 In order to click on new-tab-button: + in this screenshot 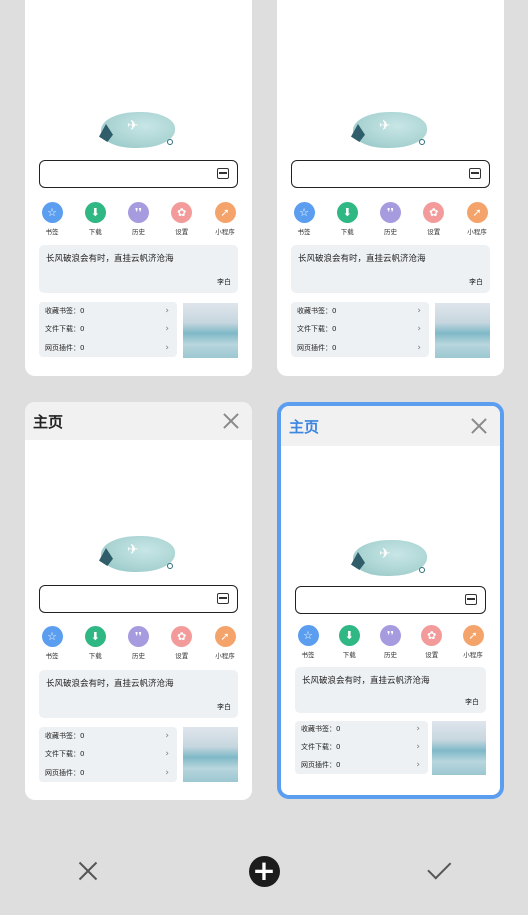, I will do `click(264, 871)`.